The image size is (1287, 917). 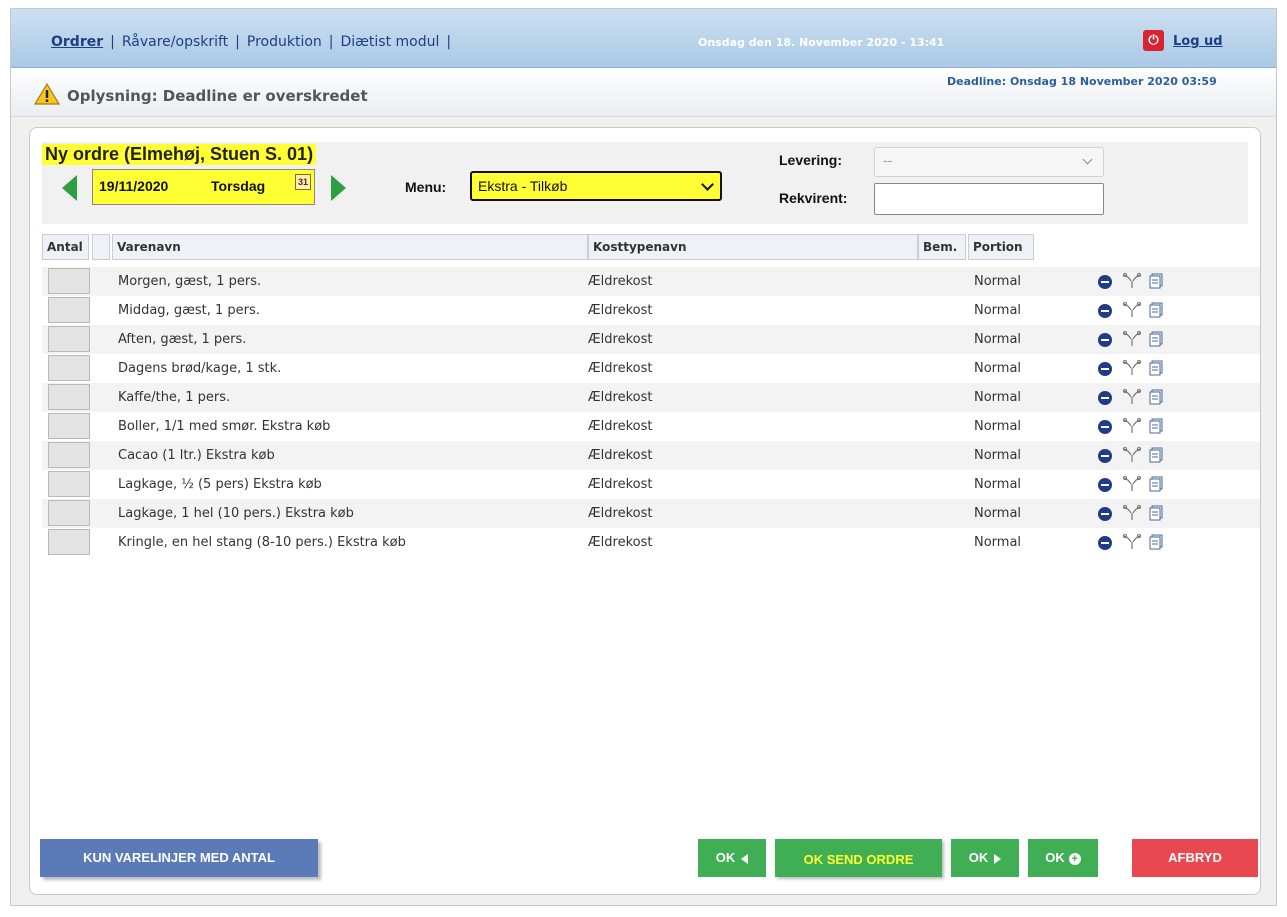 I want to click on ok-previous-label: OK, so click(x=725, y=857).